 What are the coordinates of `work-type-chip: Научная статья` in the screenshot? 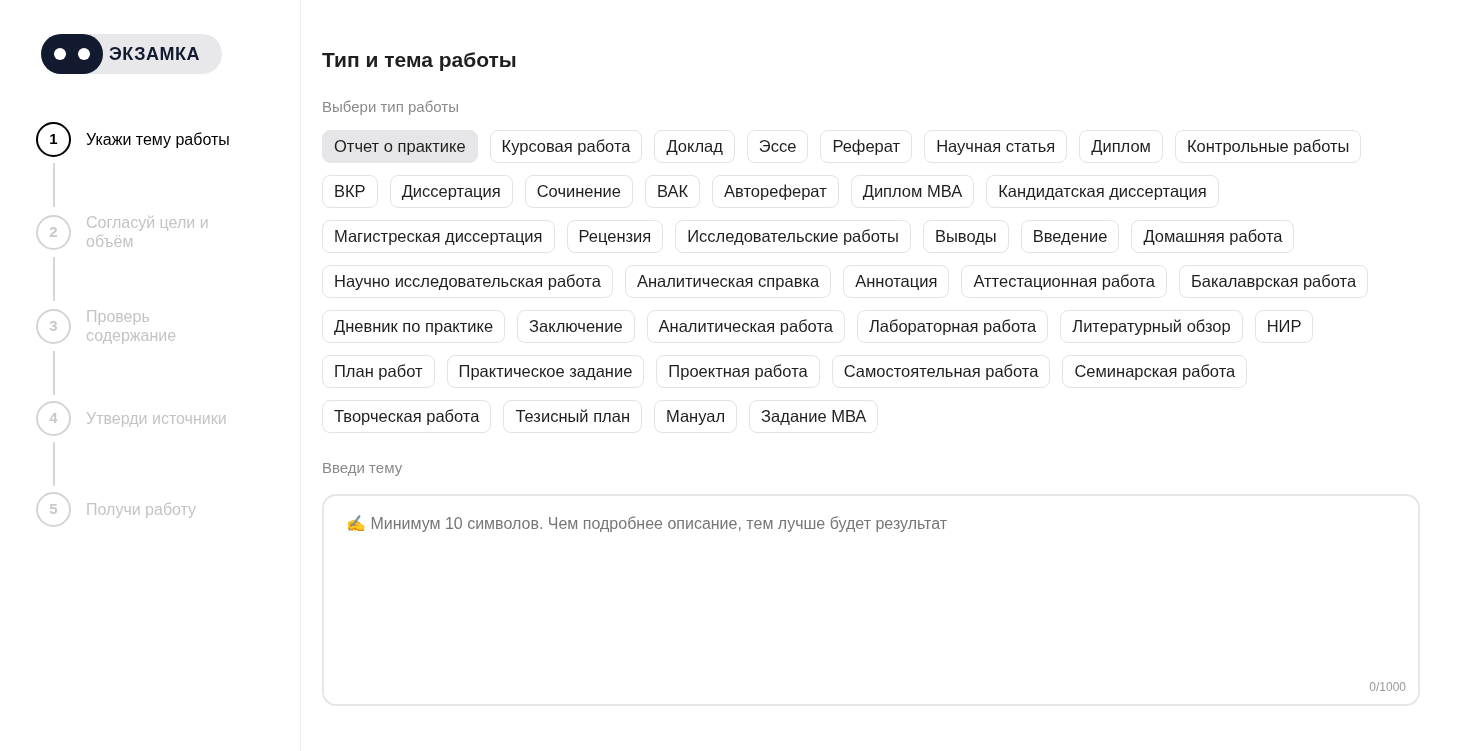 It's located at (996, 146).